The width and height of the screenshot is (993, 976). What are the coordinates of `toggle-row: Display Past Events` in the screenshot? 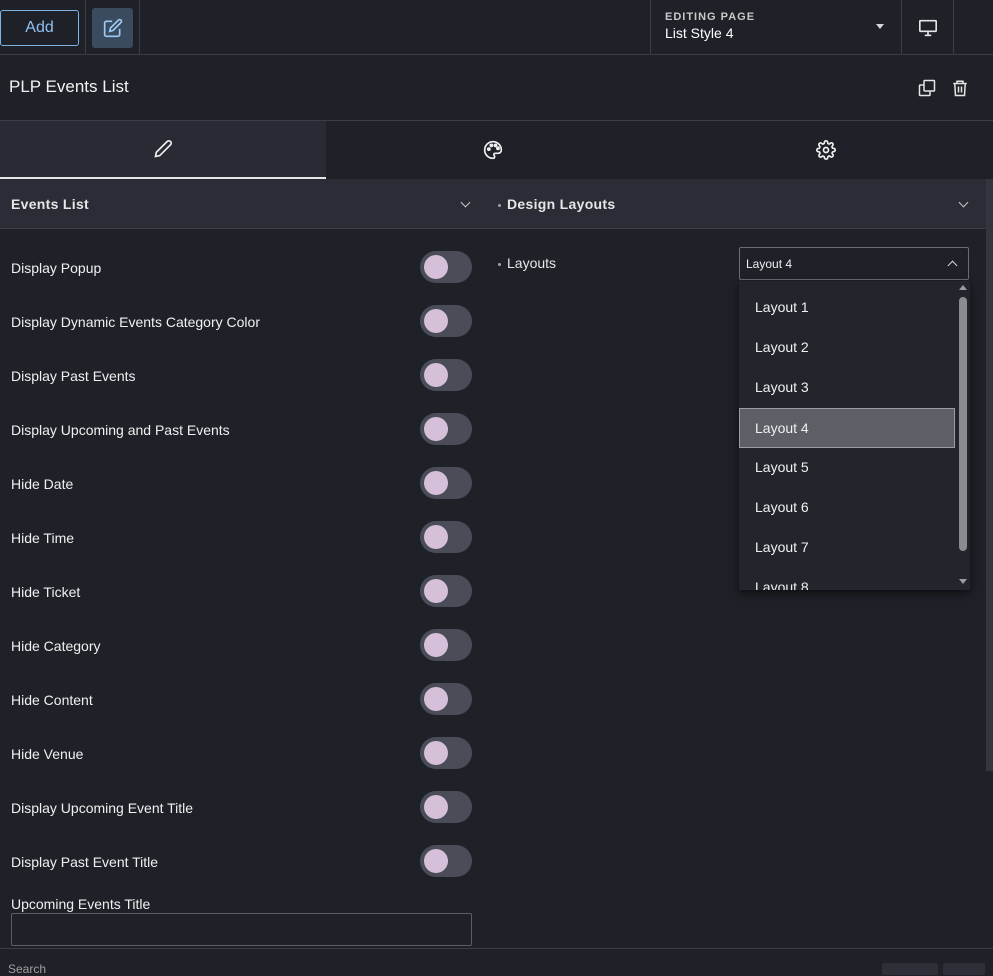 It's located at (241, 376).